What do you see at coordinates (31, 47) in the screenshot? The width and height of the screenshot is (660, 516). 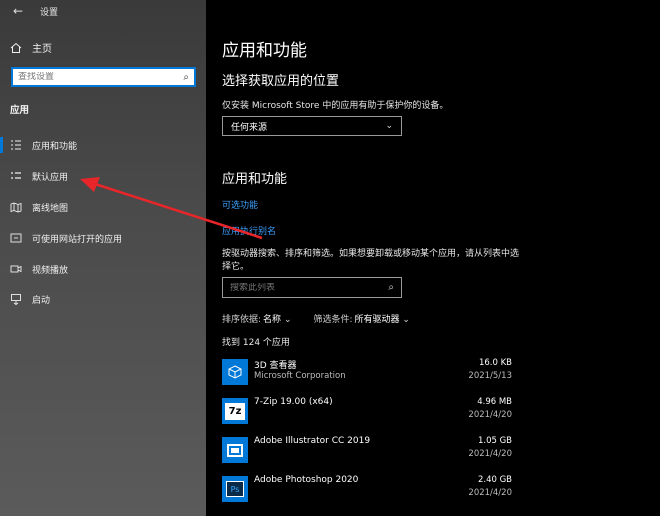 I see `sidebar-home: 主页` at bounding box center [31, 47].